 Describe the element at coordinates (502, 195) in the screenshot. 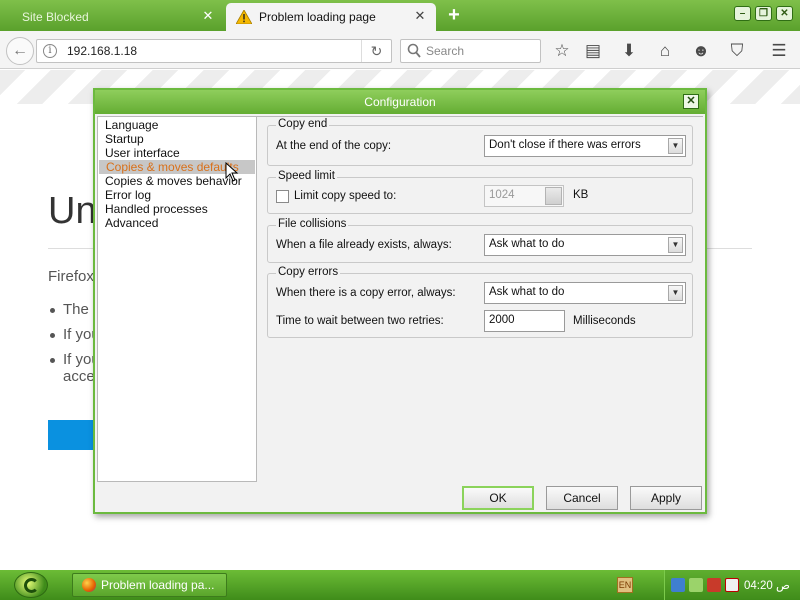

I see `stepper-value: 1024` at that location.